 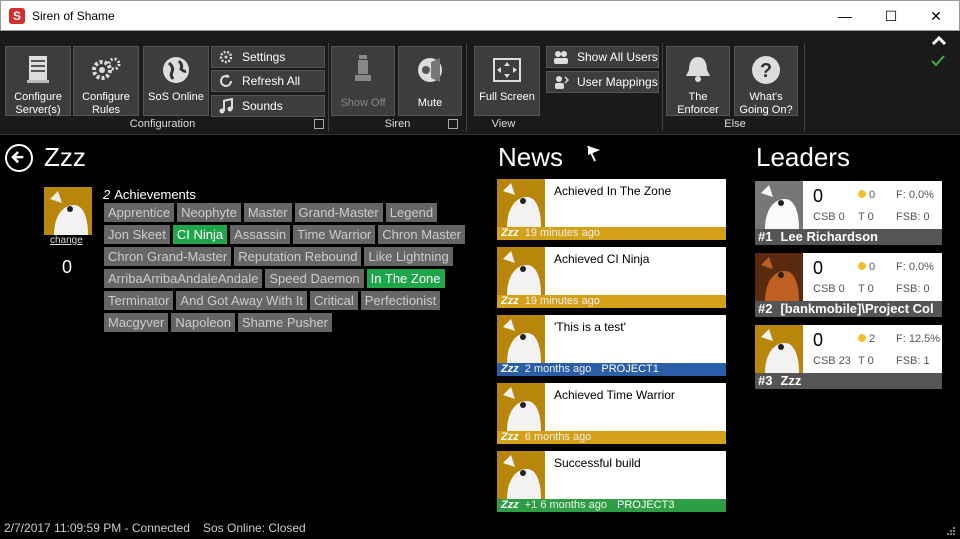 I want to click on leader-card: 0 0 F: 0.0% CSB 0 T 0 FSB: 0 #1 Lee Richardson, so click(x=848, y=213).